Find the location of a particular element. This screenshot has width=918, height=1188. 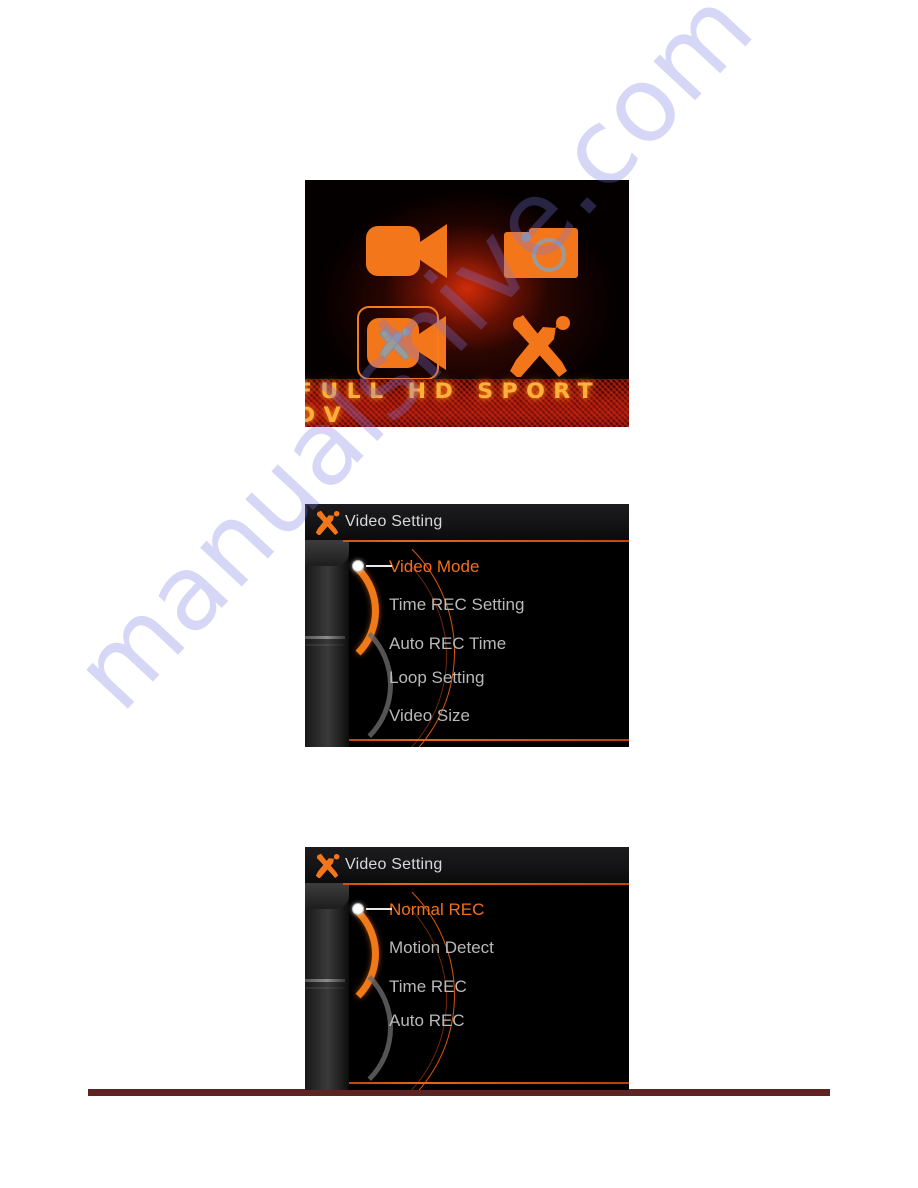

menu-item-time-rec: Time REC is located at coordinates (507, 986).